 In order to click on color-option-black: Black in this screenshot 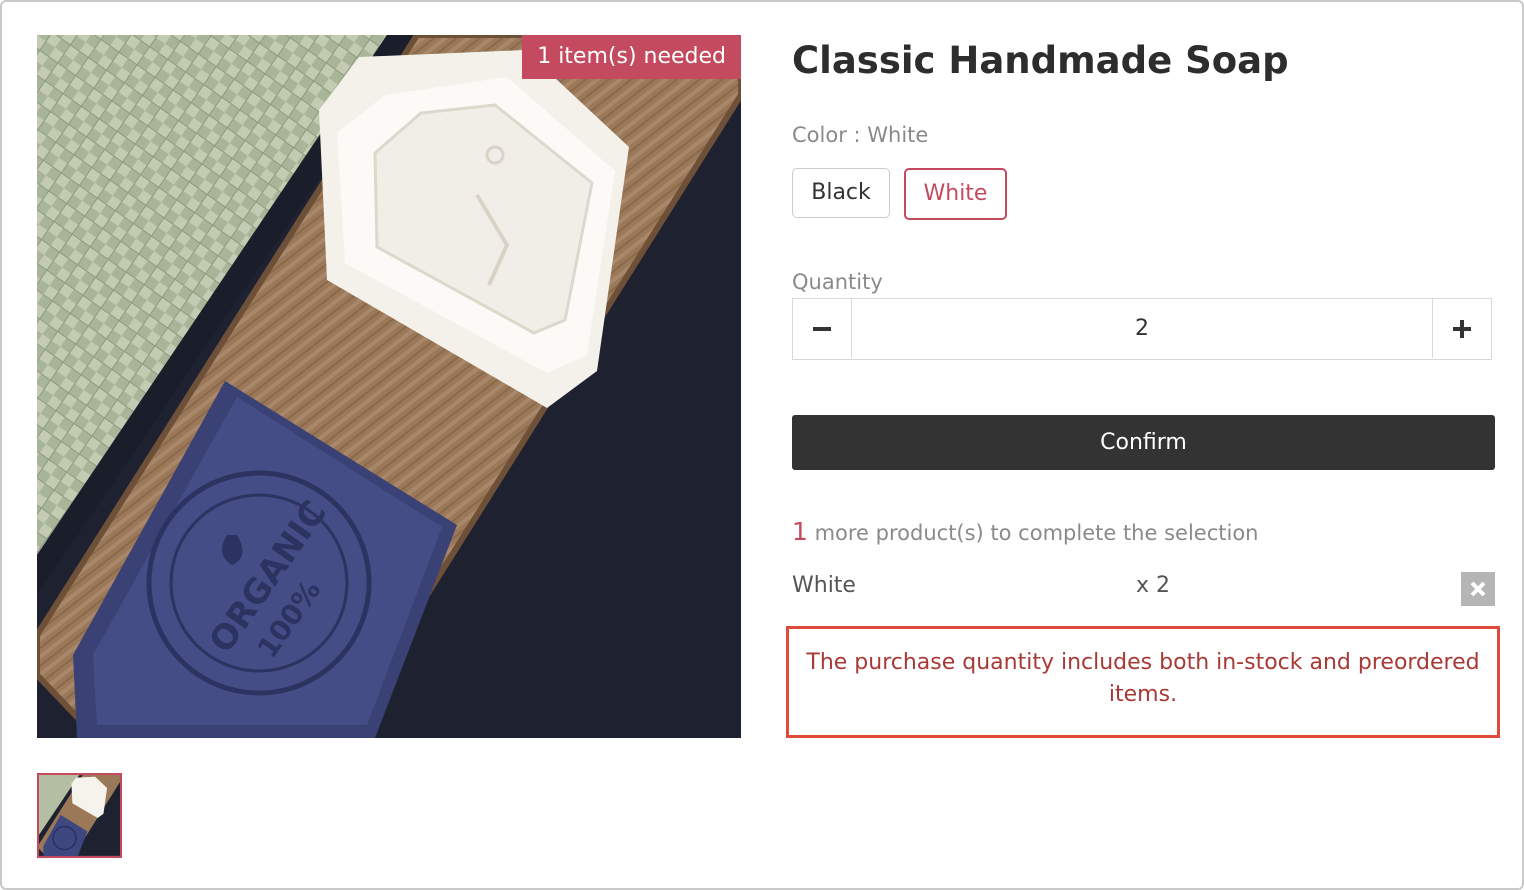, I will do `click(841, 193)`.